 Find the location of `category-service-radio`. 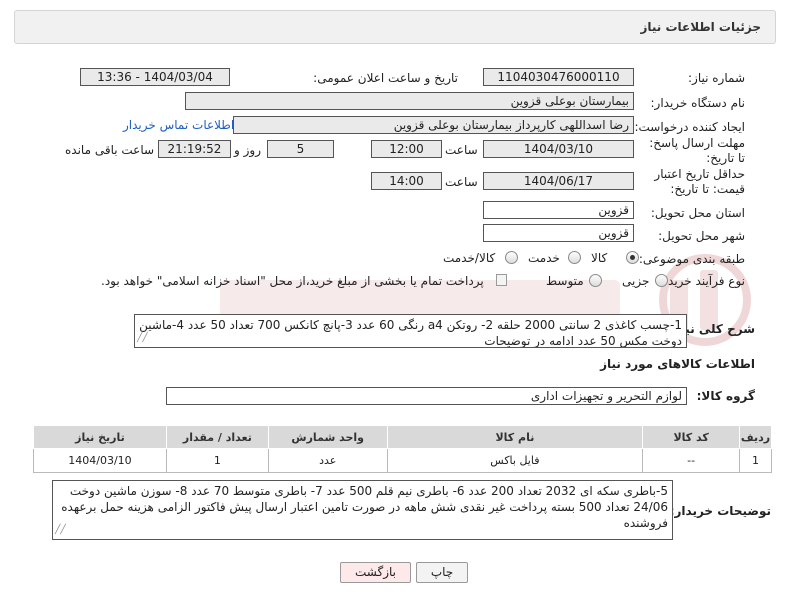

category-service-radio is located at coordinates (574, 257).